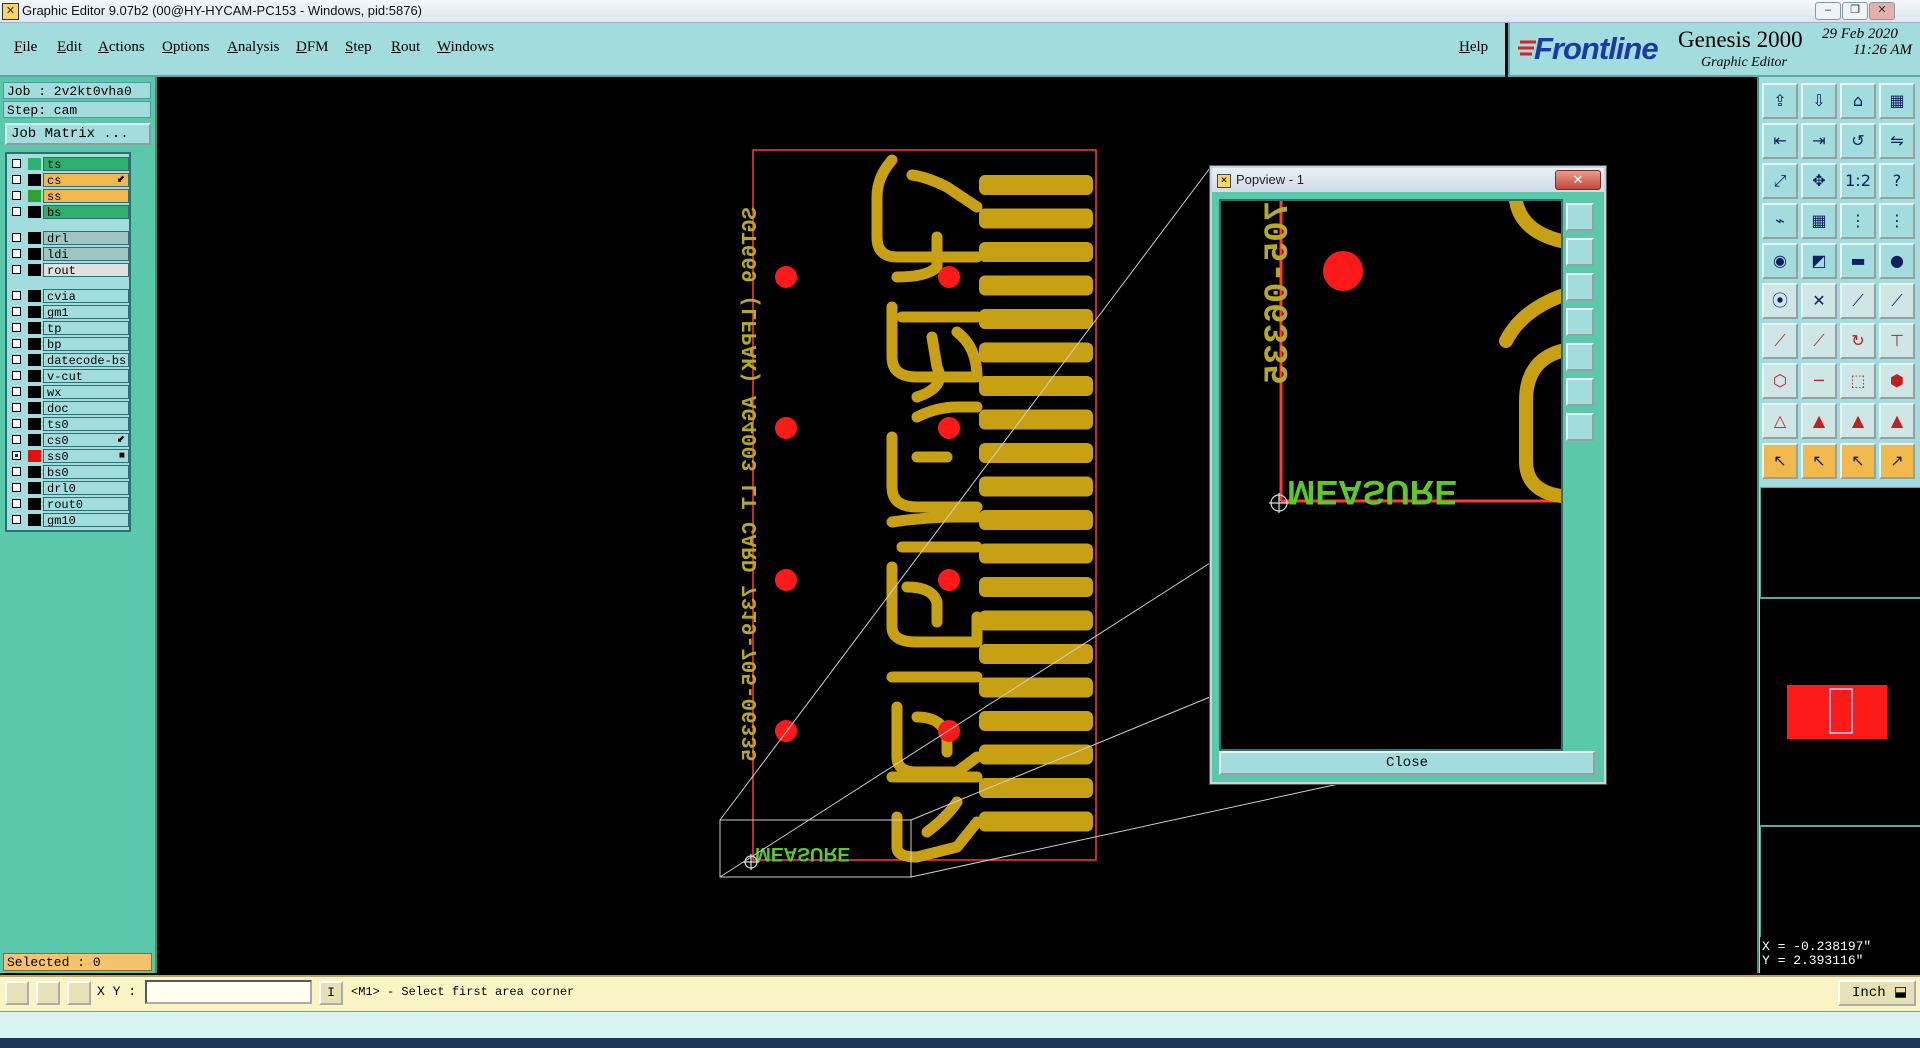  Describe the element at coordinates (1578, 180) in the screenshot. I see `popview-close-x-button: ✕` at that location.